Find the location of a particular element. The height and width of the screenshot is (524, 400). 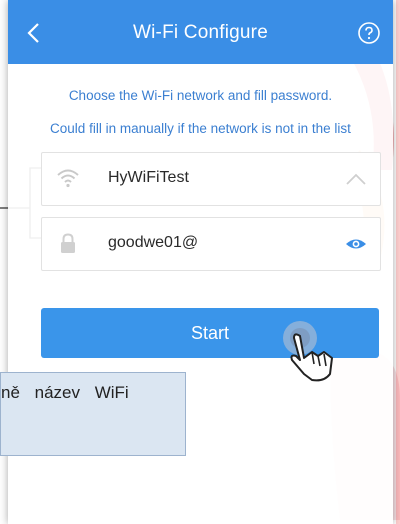

password-value: goodwe01@ is located at coordinates (153, 242).